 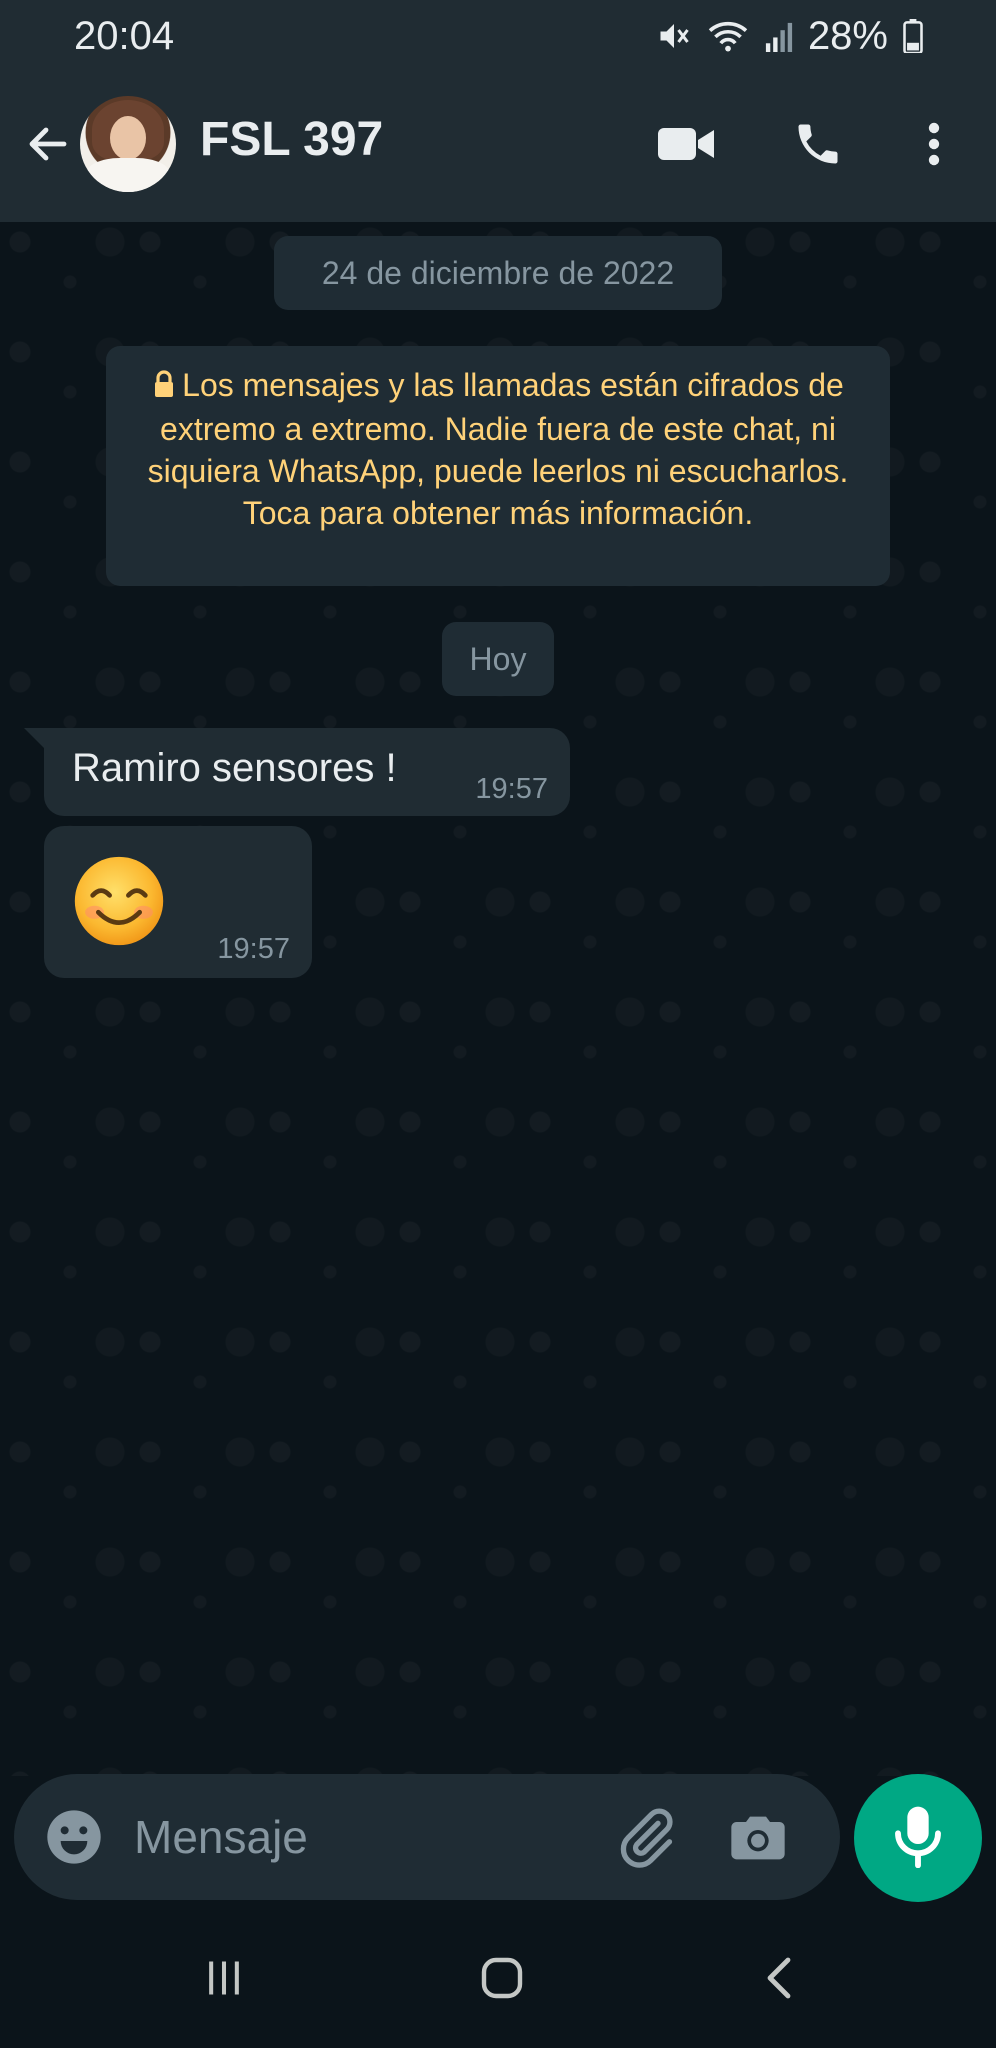 What do you see at coordinates (221, 1837) in the screenshot?
I see `message-input: Mensaje` at bounding box center [221, 1837].